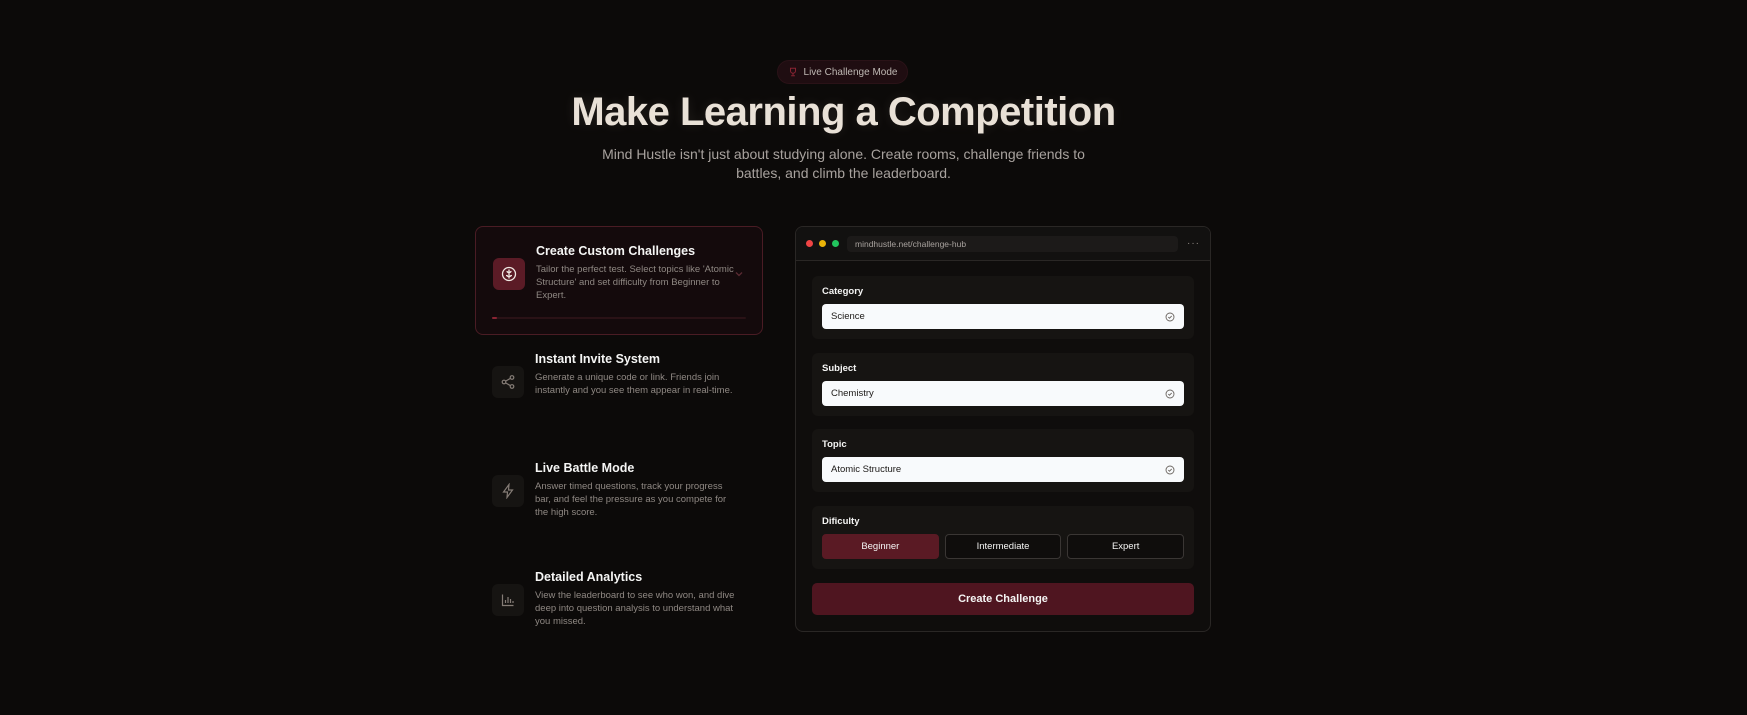  I want to click on difficulty-panel: Dificulty Beginner Intermediate Expert, so click(1003, 537).